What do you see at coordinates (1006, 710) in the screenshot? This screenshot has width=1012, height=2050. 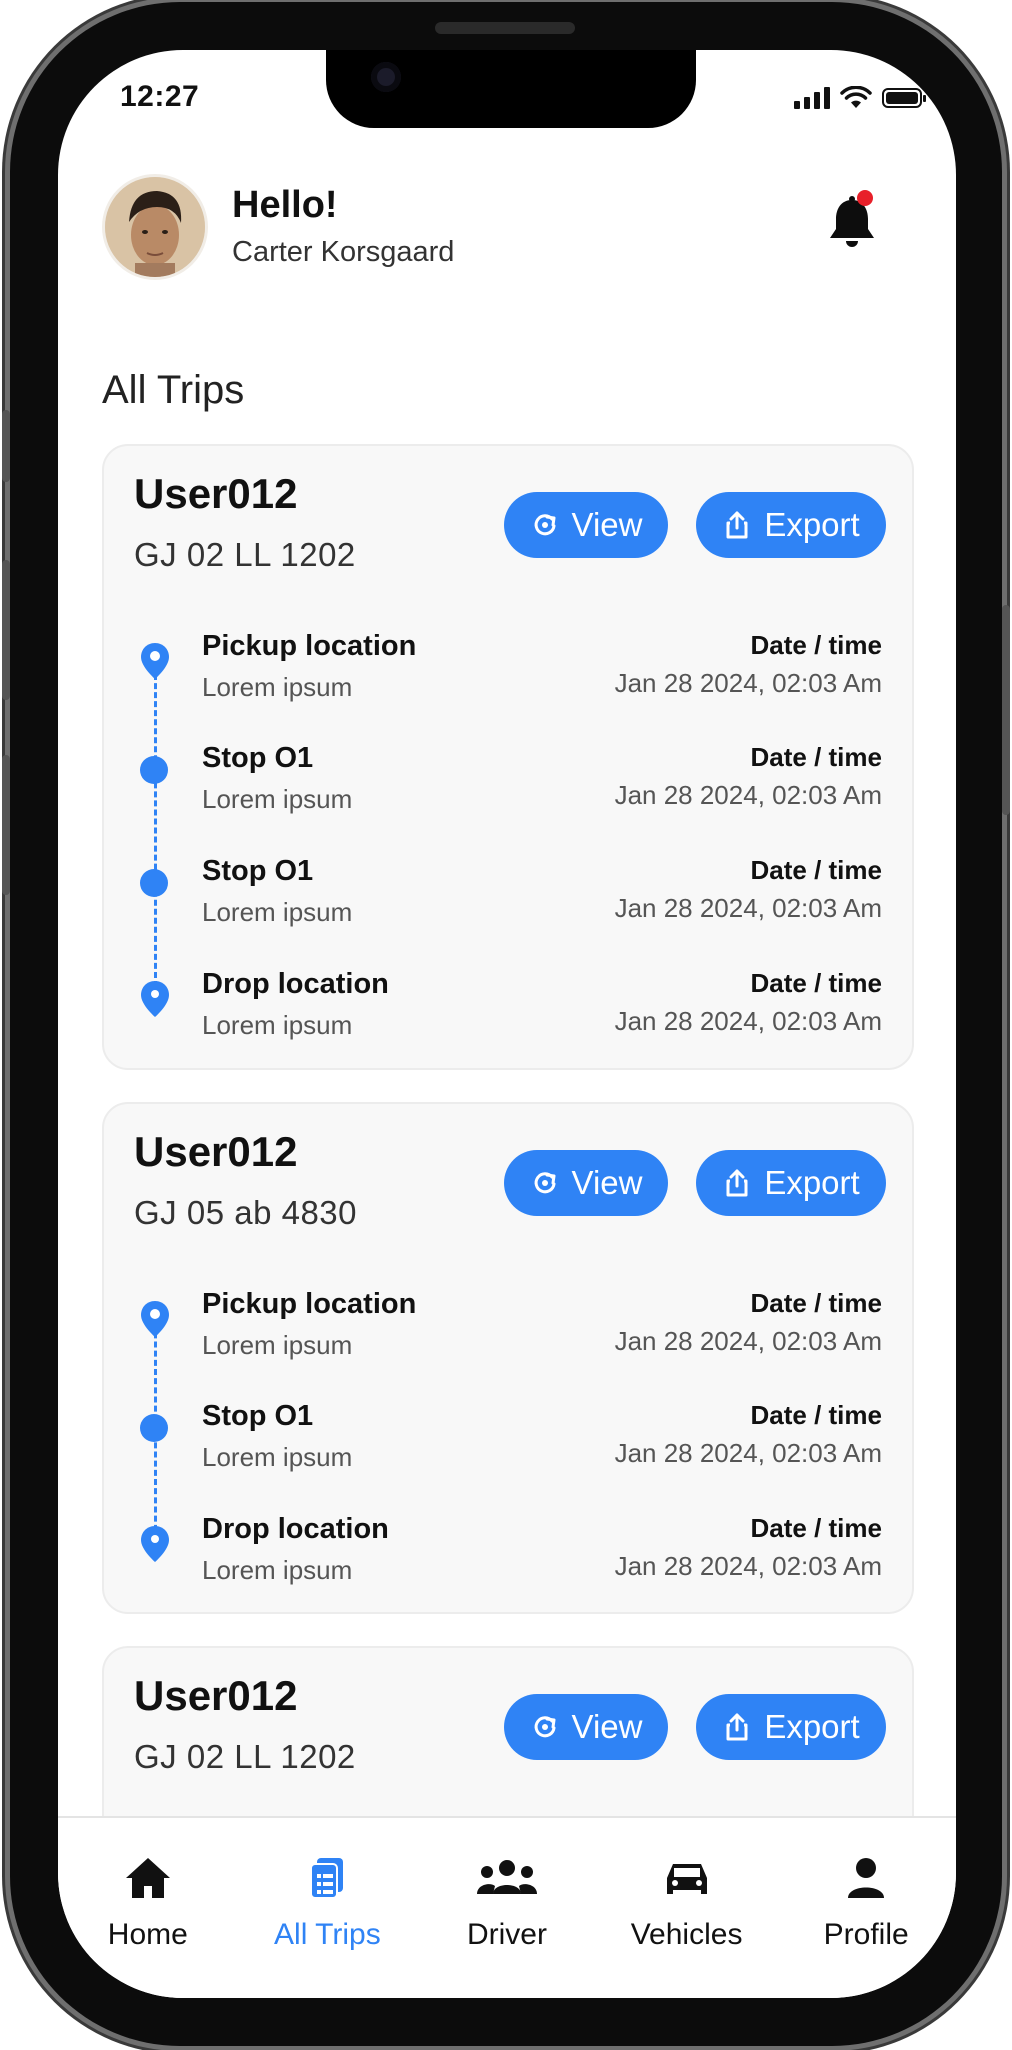 I see `power-button` at bounding box center [1006, 710].